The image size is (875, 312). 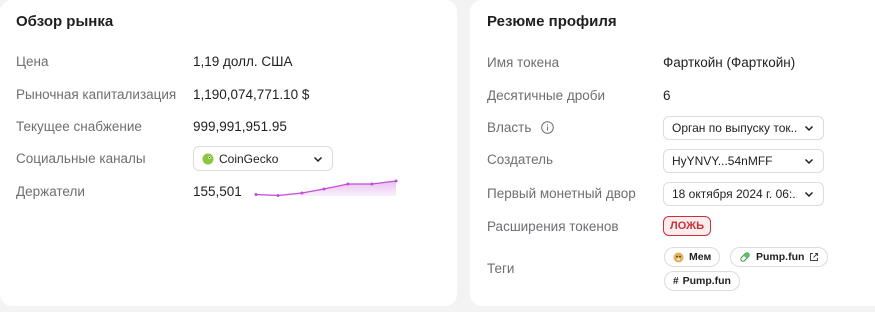 I want to click on tag-pumpfun: # Pump.fun, so click(x=702, y=281).